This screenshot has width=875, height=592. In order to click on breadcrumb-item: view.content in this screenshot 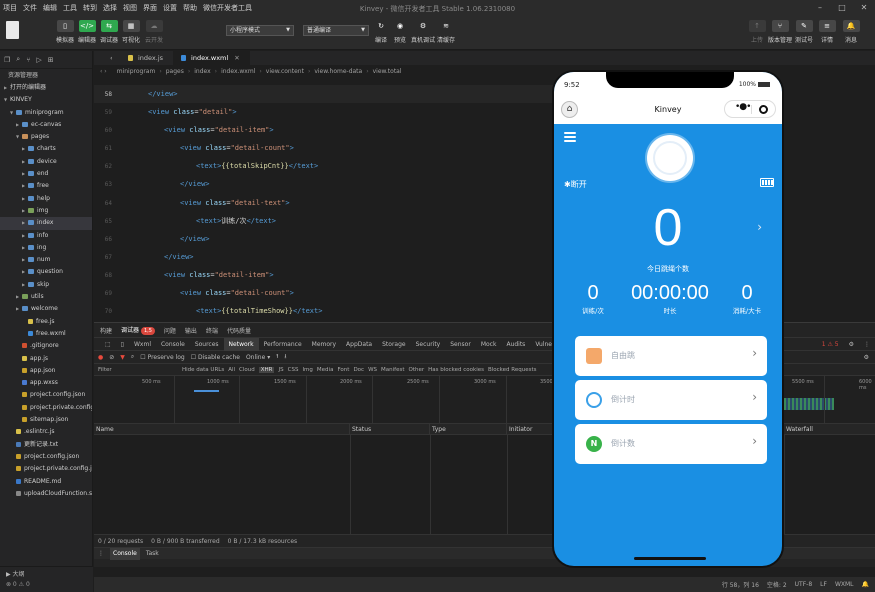, I will do `click(285, 71)`.